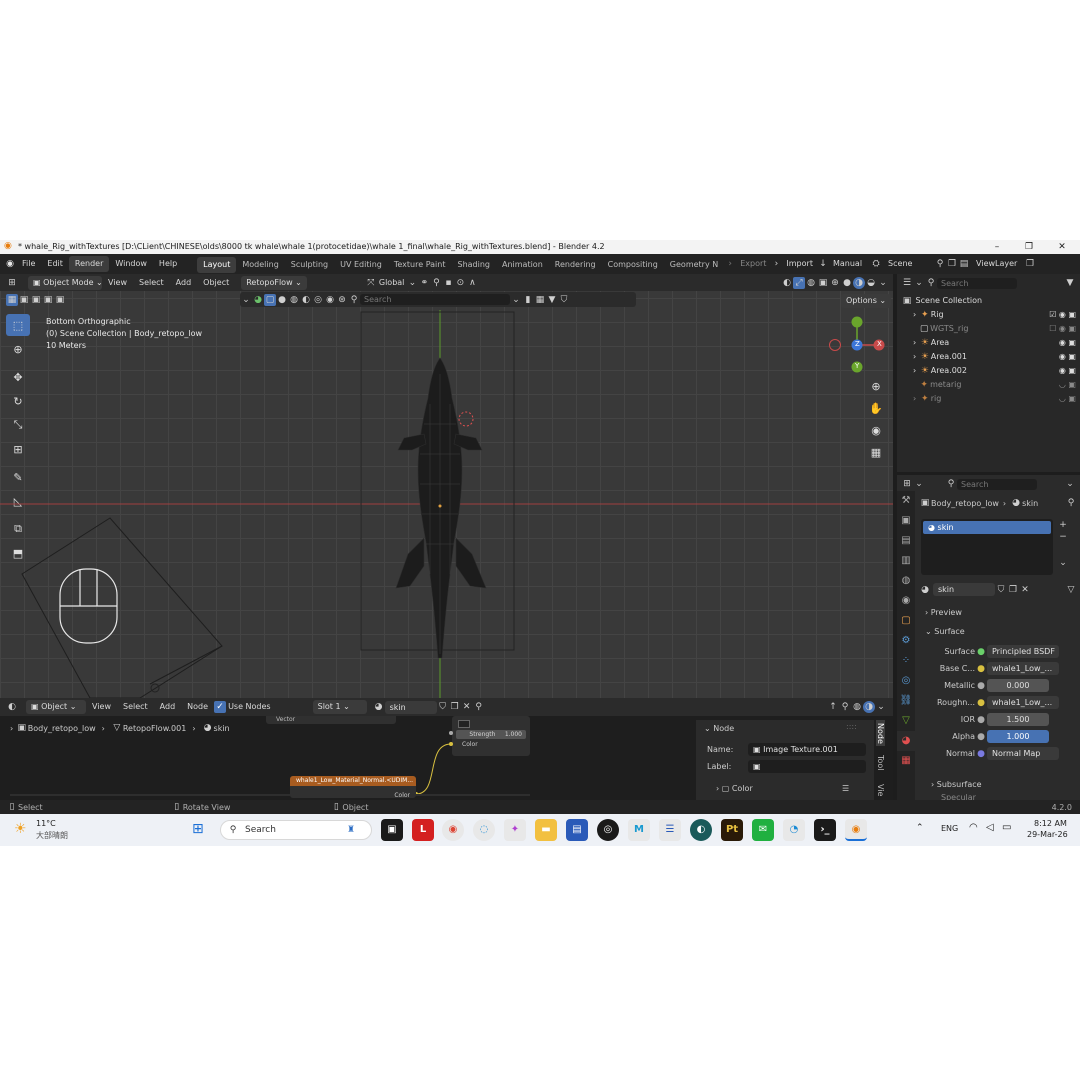  I want to click on object-tab-icon: ▢, so click(906, 621).